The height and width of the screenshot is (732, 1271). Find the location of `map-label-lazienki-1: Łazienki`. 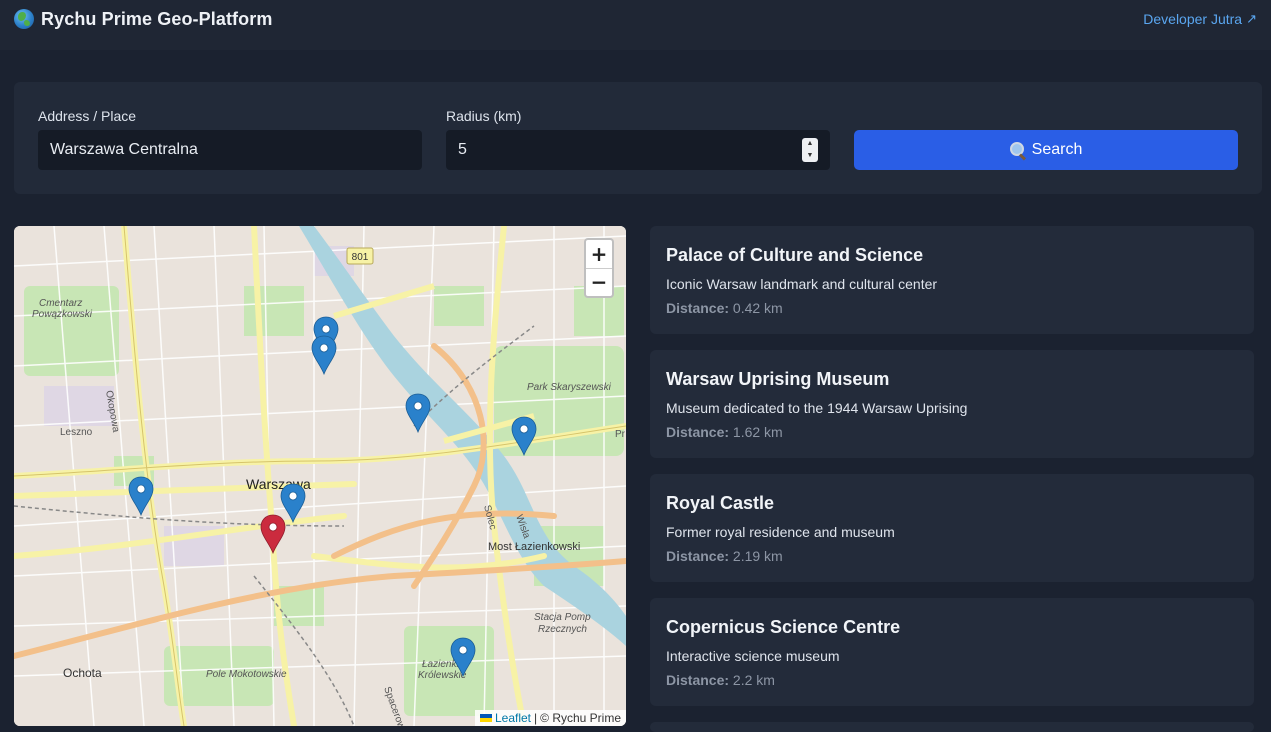

map-label-lazienki-1: Łazienki is located at coordinates (440, 664).